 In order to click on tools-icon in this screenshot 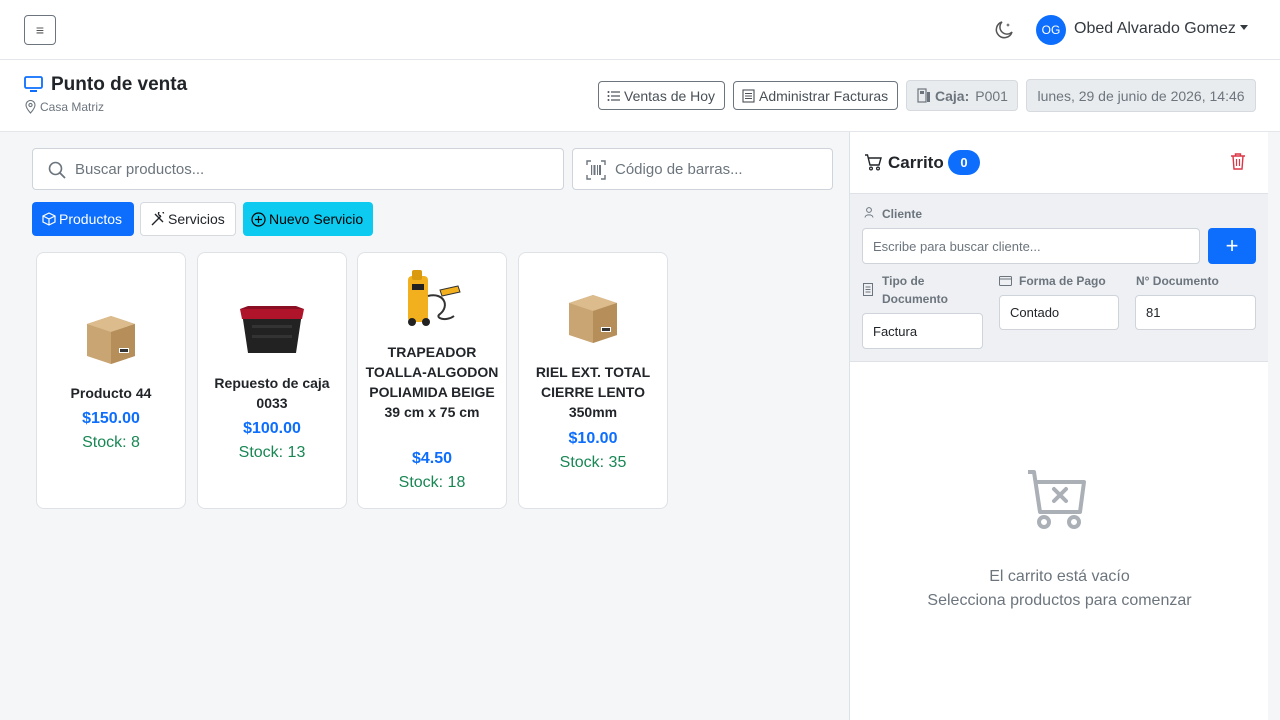, I will do `click(158, 219)`.